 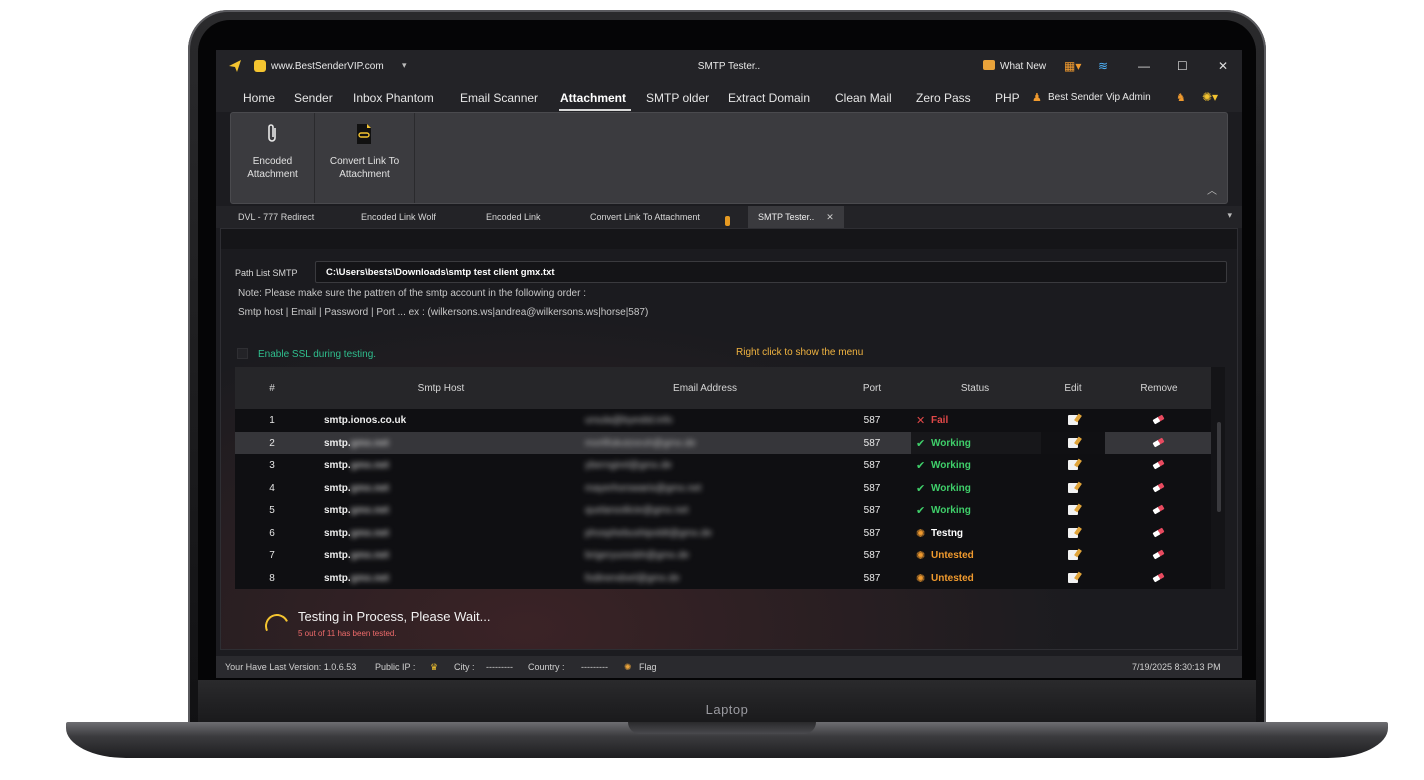 What do you see at coordinates (272, 578) in the screenshot?
I see `row-number: 8` at bounding box center [272, 578].